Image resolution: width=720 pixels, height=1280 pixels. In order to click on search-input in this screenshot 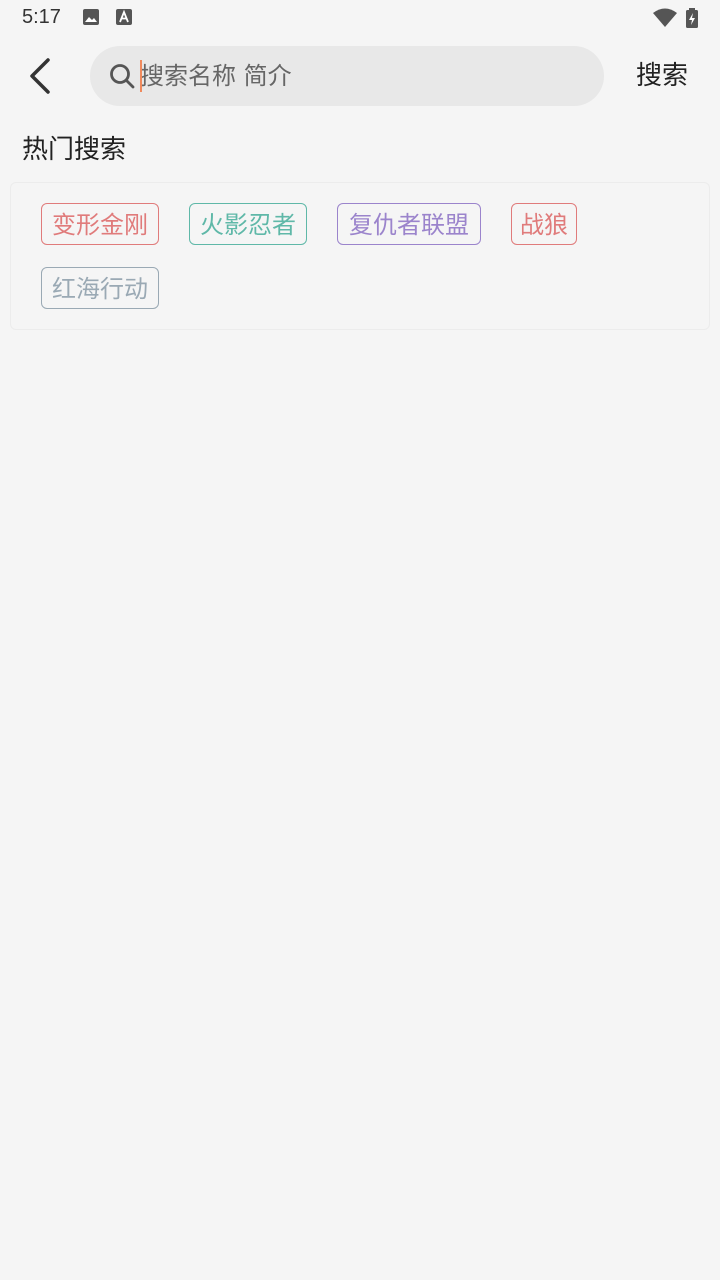, I will do `click(360, 76)`.